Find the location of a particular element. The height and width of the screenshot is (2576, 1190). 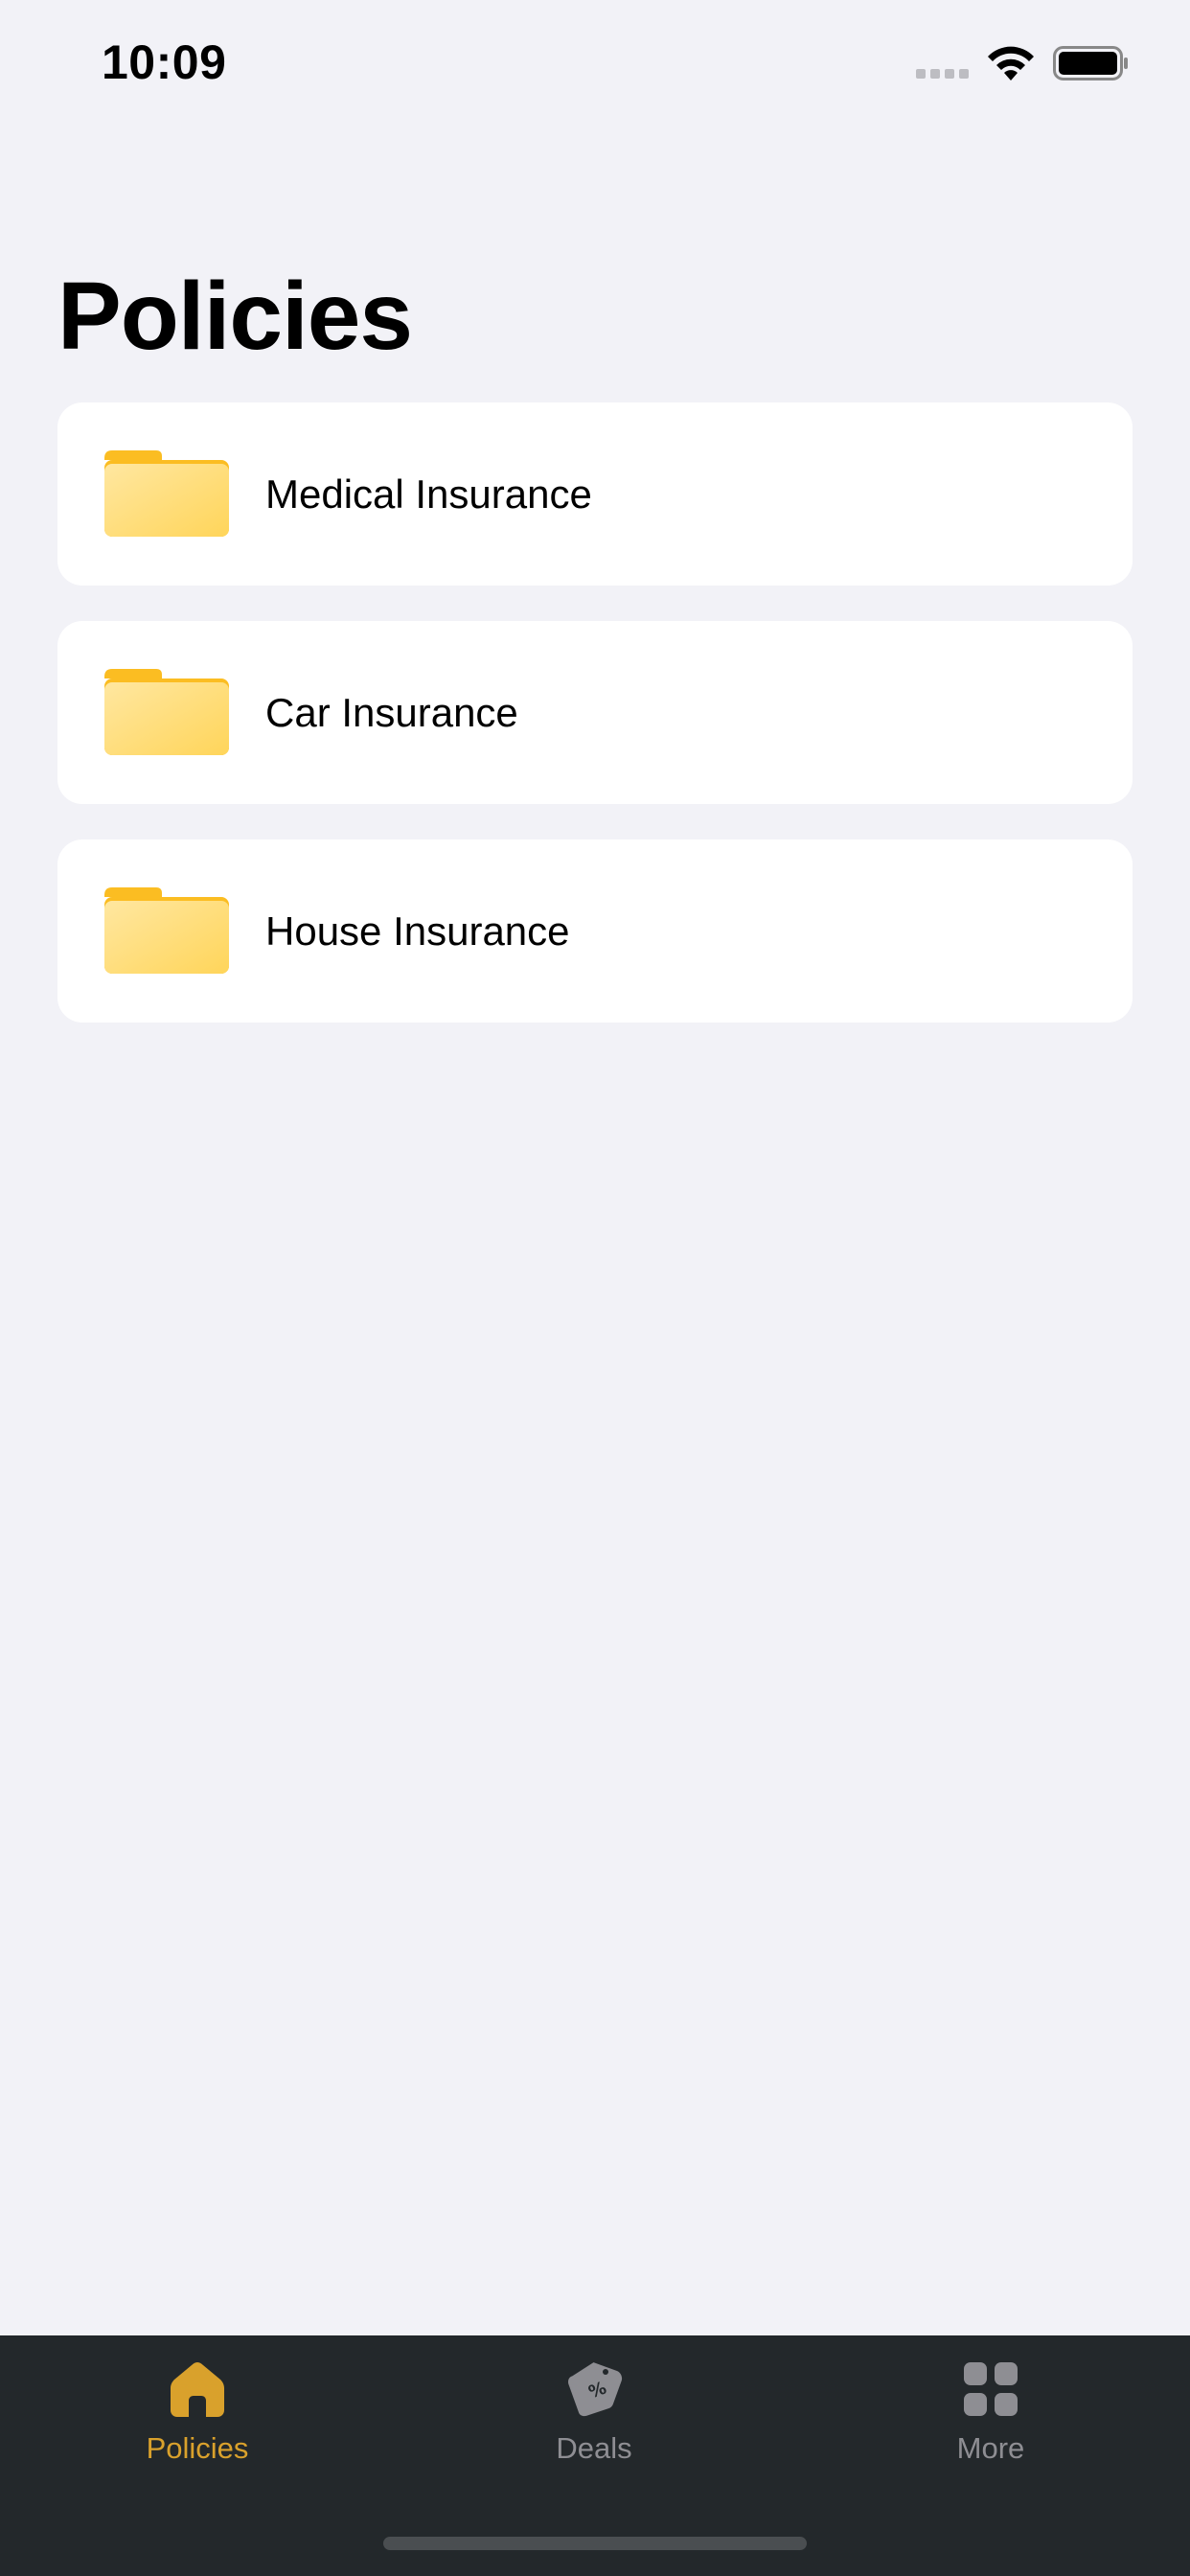

page-title: Policies is located at coordinates (235, 316).